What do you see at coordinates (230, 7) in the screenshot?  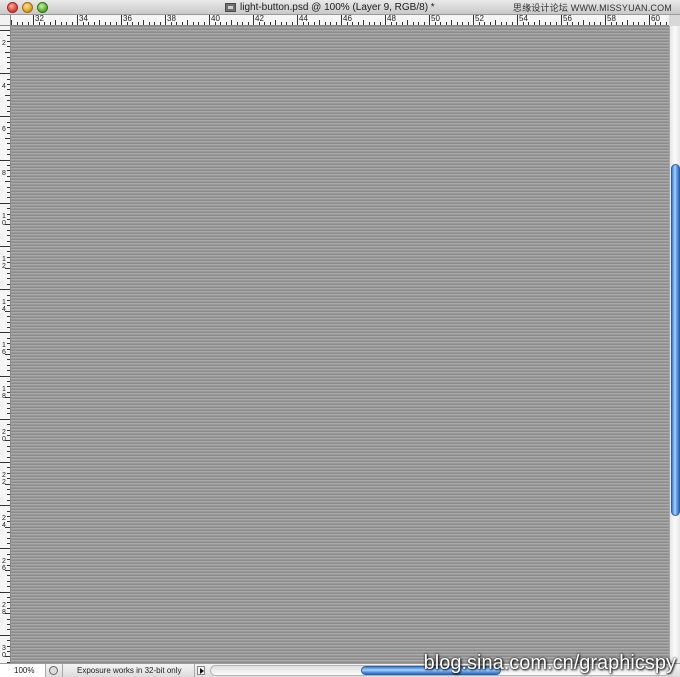 I see `psd-document-icon` at bounding box center [230, 7].